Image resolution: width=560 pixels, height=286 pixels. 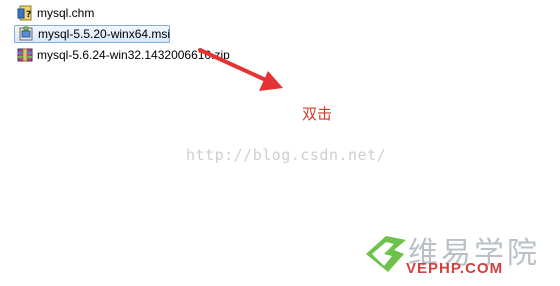 What do you see at coordinates (317, 114) in the screenshot?
I see `double-click-annotation: 双击` at bounding box center [317, 114].